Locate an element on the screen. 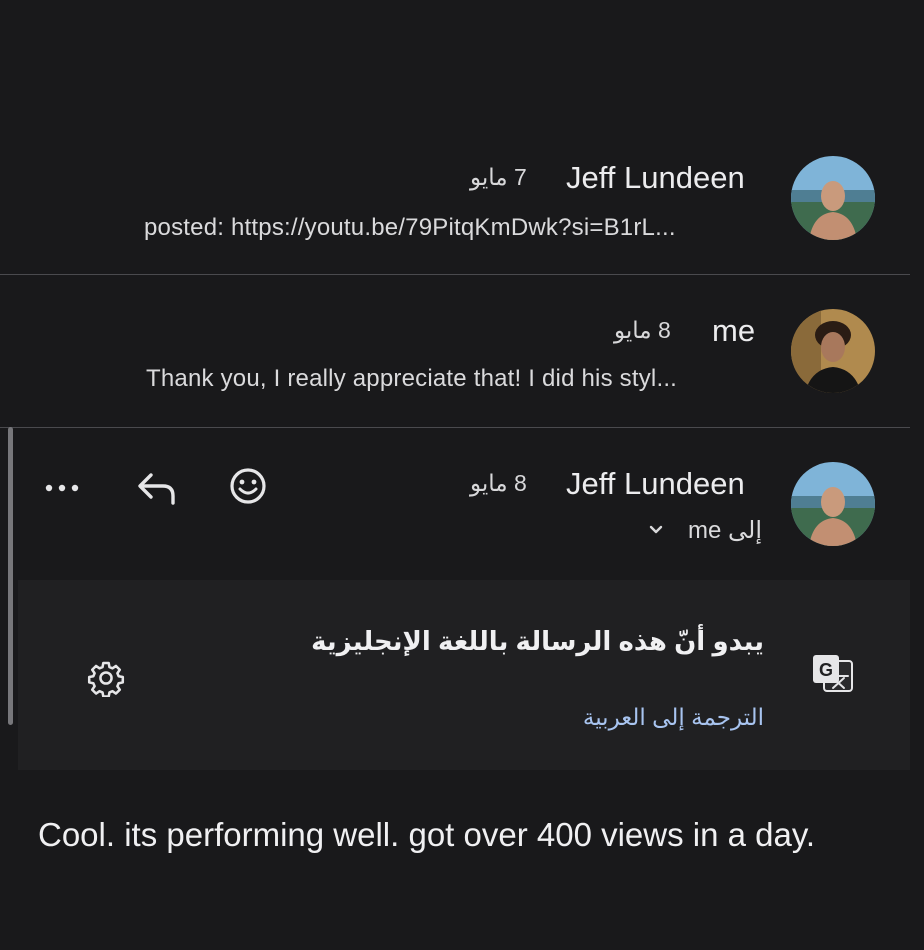  recipient-toggle: إلى me is located at coordinates (711, 531).